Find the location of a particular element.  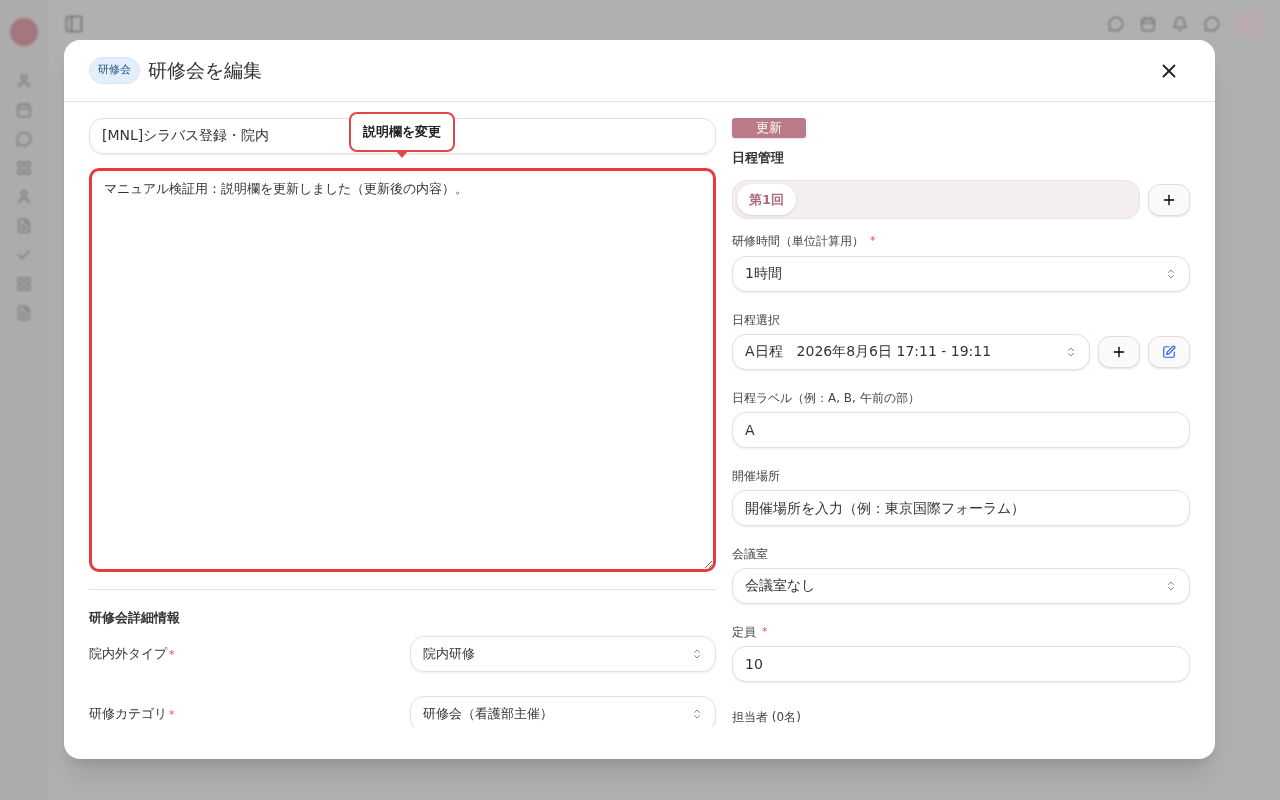

section-heading: 研修会詳細情報 is located at coordinates (135, 618).